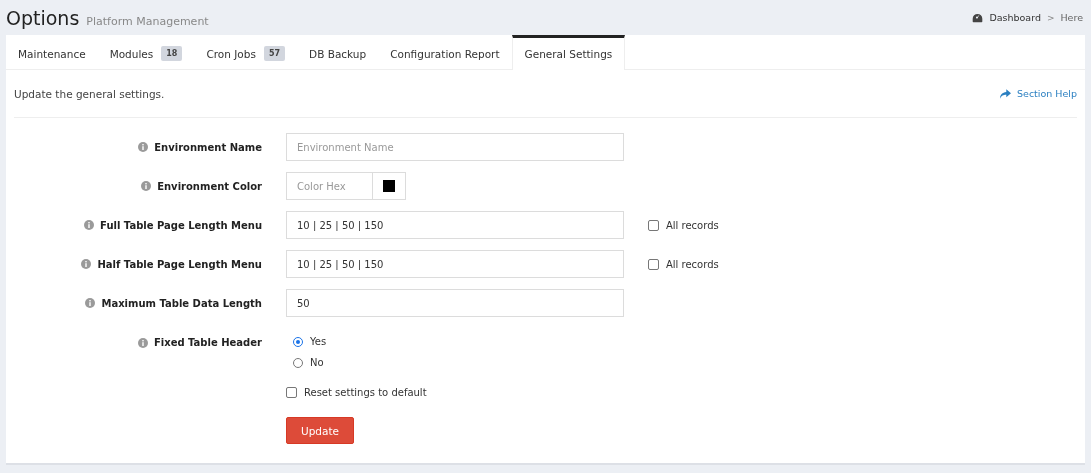 The width and height of the screenshot is (1091, 473). What do you see at coordinates (43, 17) in the screenshot?
I see `page-title: Options` at bounding box center [43, 17].